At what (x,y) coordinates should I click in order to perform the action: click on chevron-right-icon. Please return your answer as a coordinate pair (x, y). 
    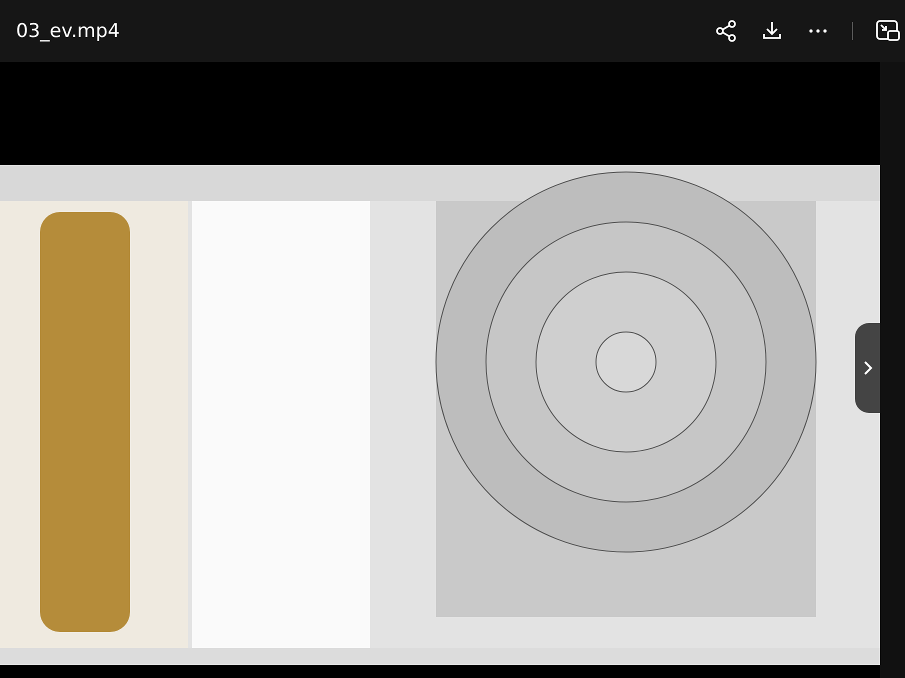
    Looking at the image, I should click on (867, 368).